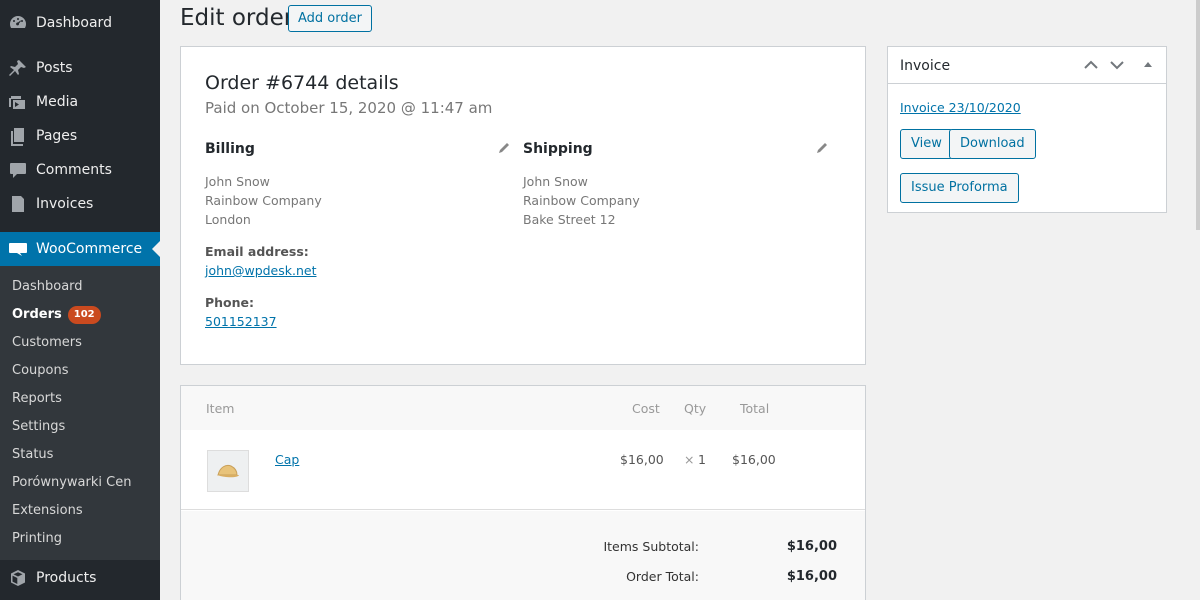 The height and width of the screenshot is (600, 1200). I want to click on menu-pages: Pages, so click(80, 136).